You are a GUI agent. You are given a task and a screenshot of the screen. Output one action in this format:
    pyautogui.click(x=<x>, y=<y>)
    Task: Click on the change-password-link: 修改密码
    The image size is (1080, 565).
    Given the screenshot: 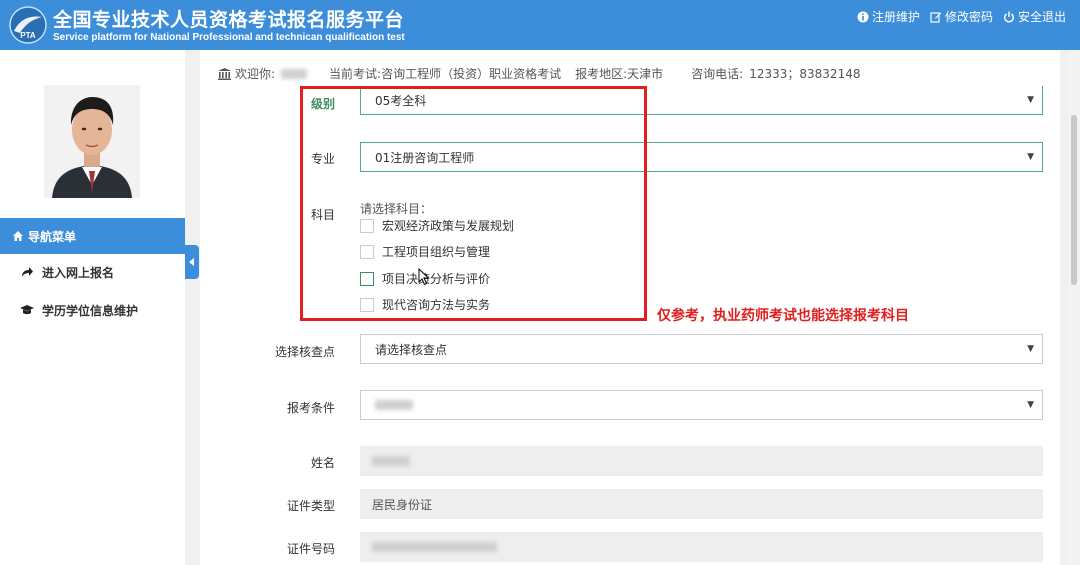 What is the action you would take?
    pyautogui.click(x=961, y=16)
    